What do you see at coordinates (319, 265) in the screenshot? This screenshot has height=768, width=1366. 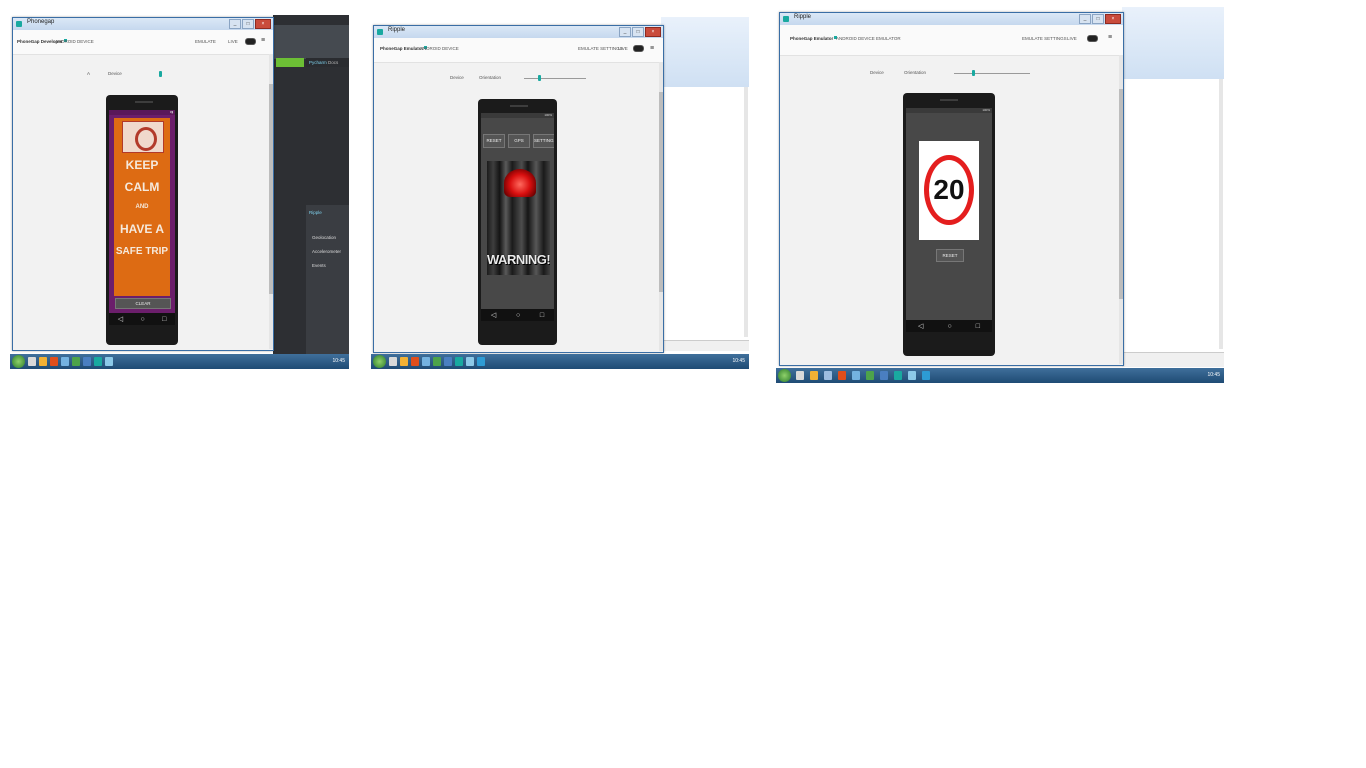 I see `ide-item-events: Events` at bounding box center [319, 265].